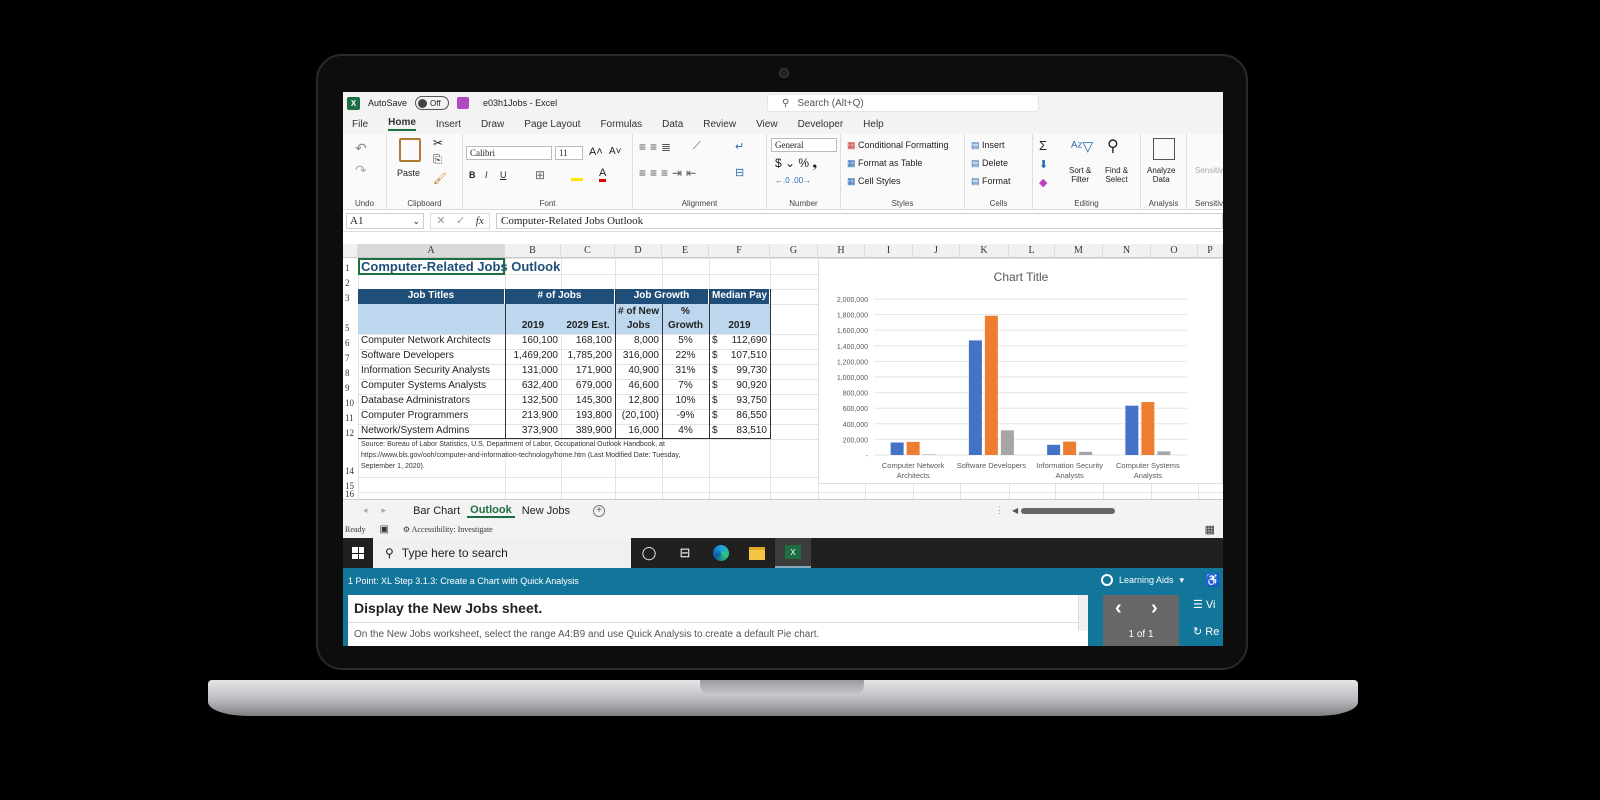 The width and height of the screenshot is (1600, 800). I want to click on menu-insert: Insert, so click(448, 124).